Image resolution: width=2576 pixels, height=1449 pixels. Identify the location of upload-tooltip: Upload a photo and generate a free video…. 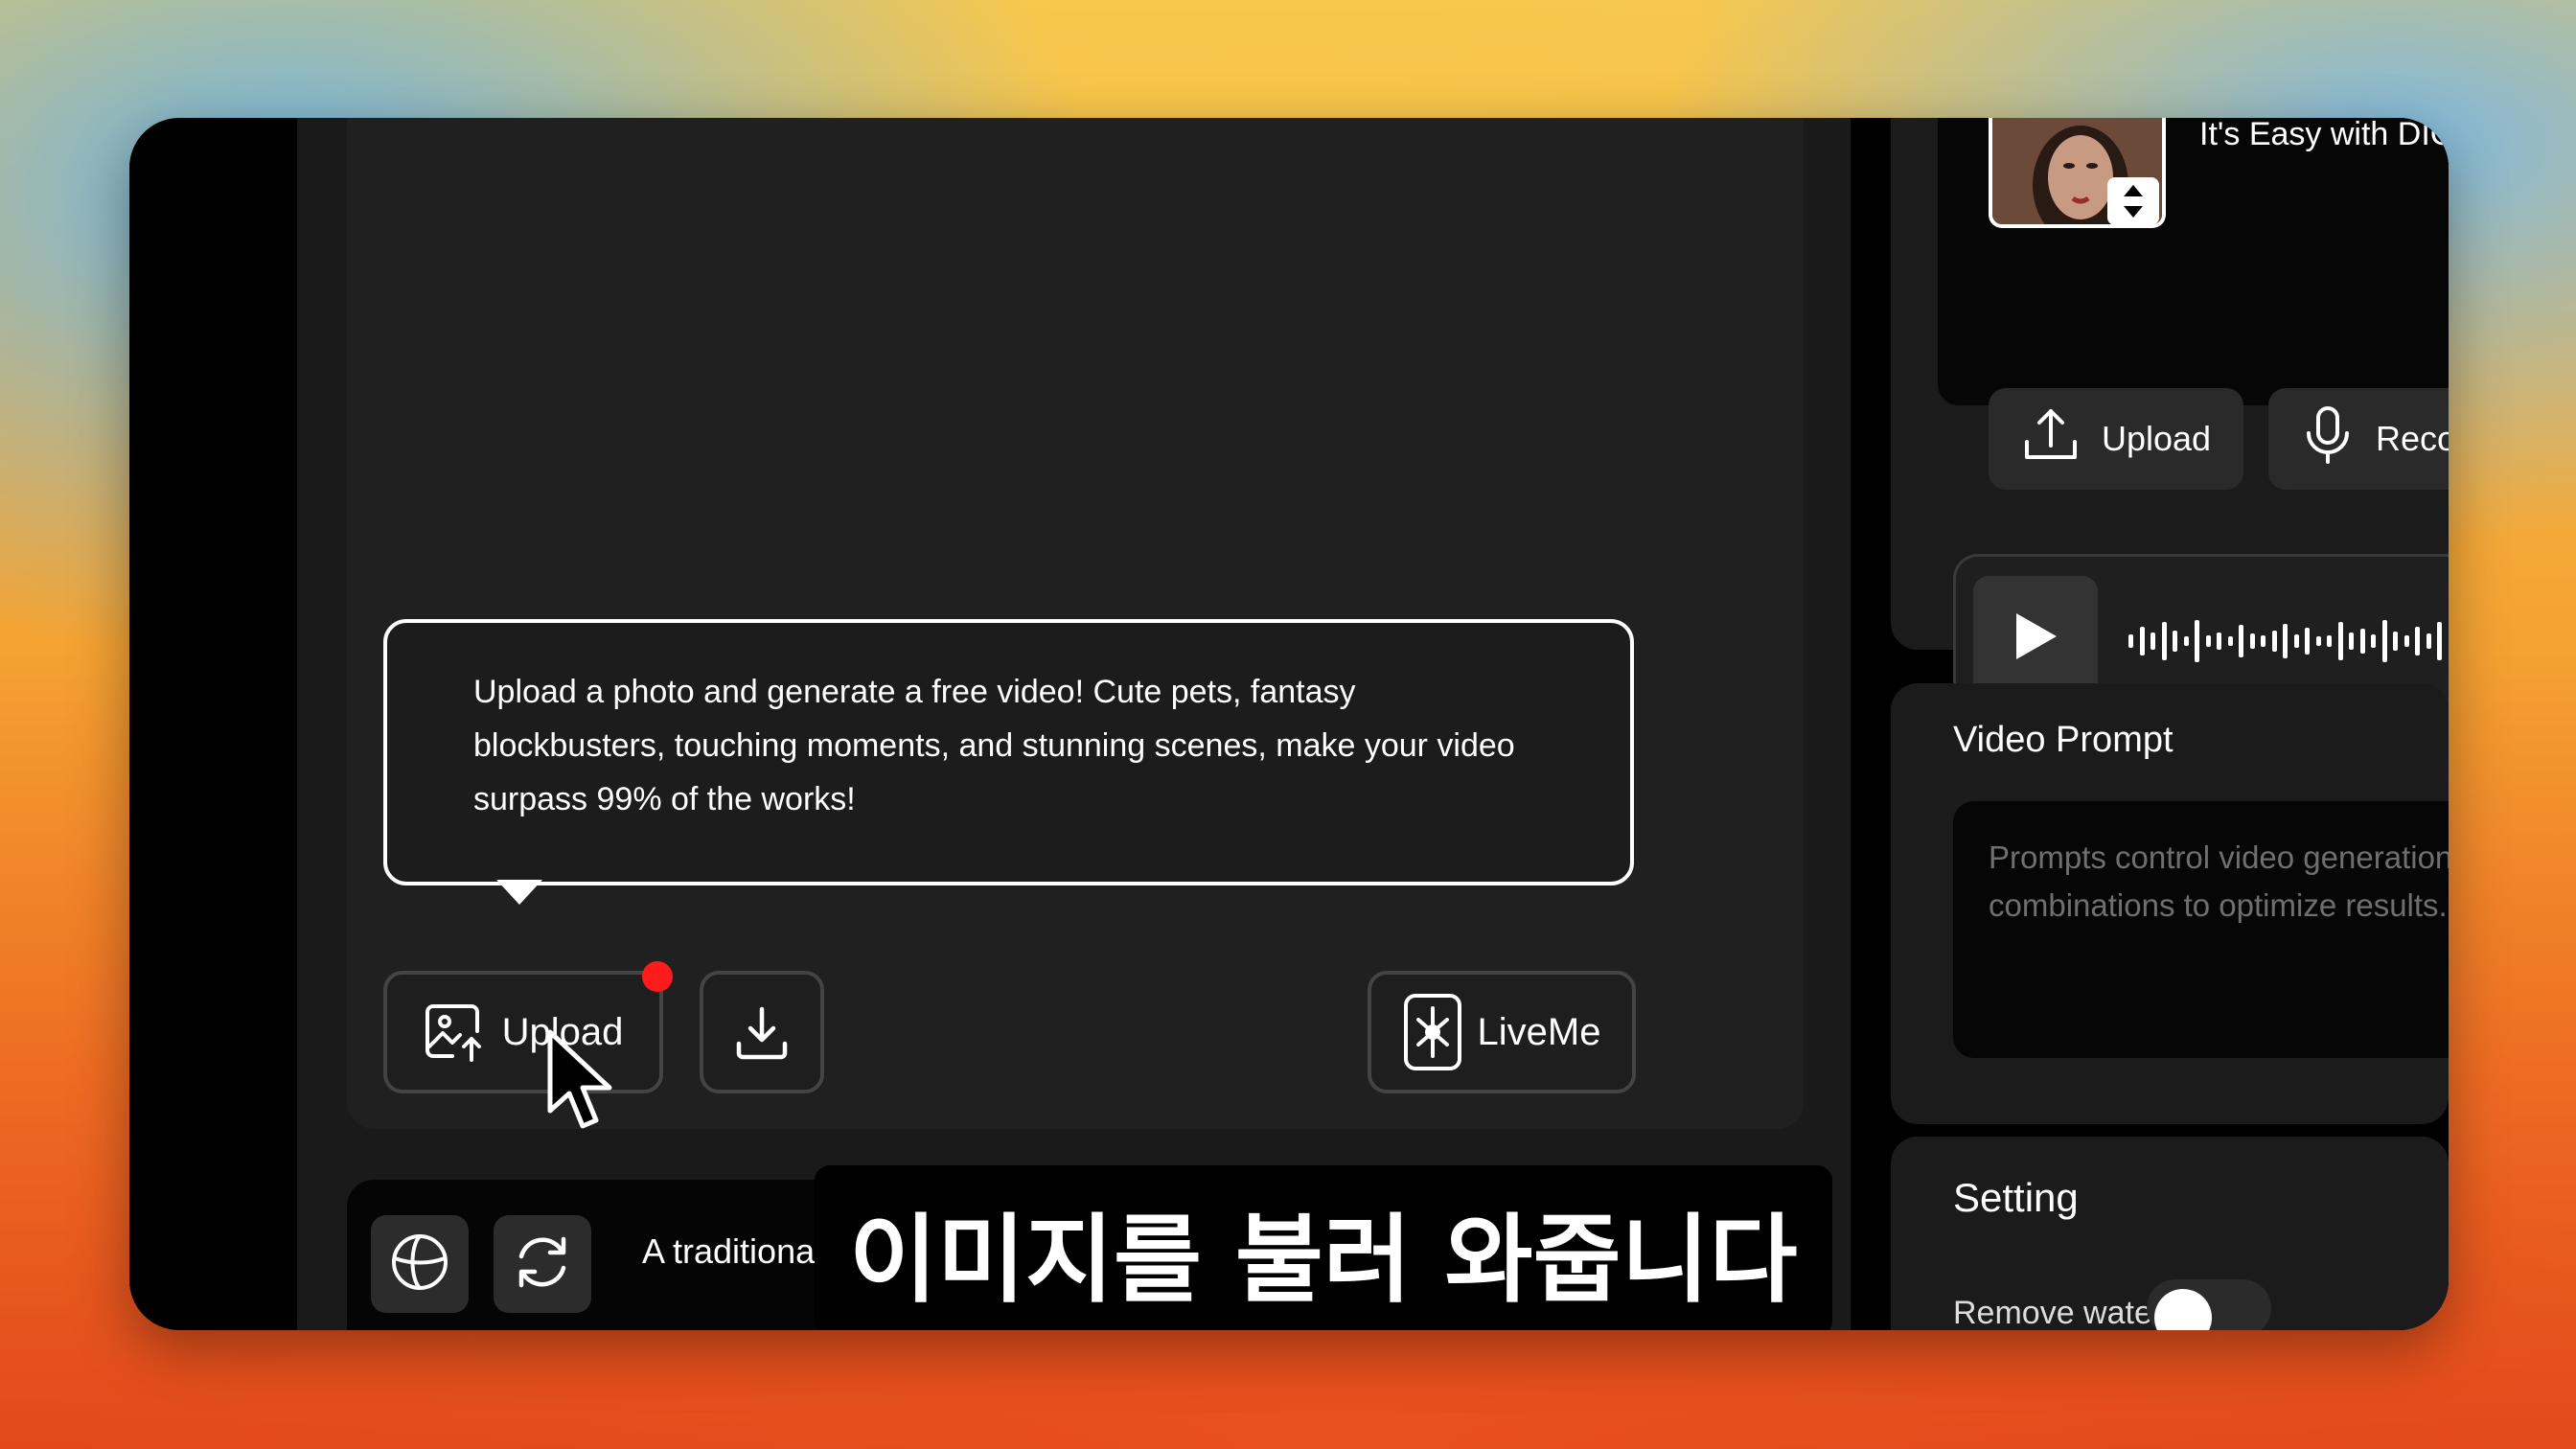
(1008, 752).